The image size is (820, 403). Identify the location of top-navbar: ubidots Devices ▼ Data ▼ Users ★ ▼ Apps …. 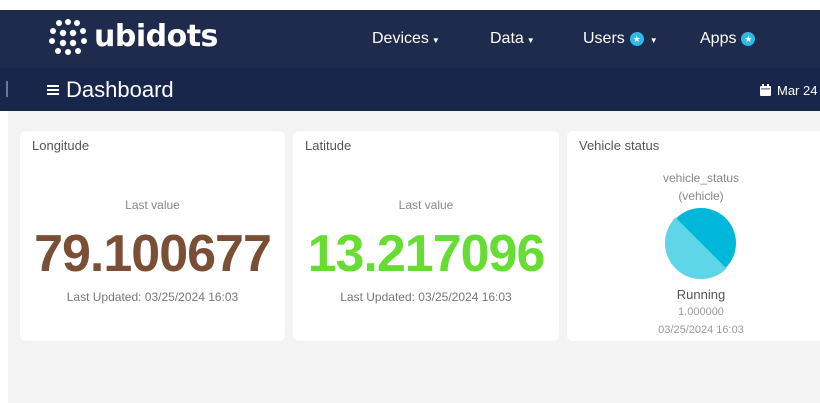
(410, 39).